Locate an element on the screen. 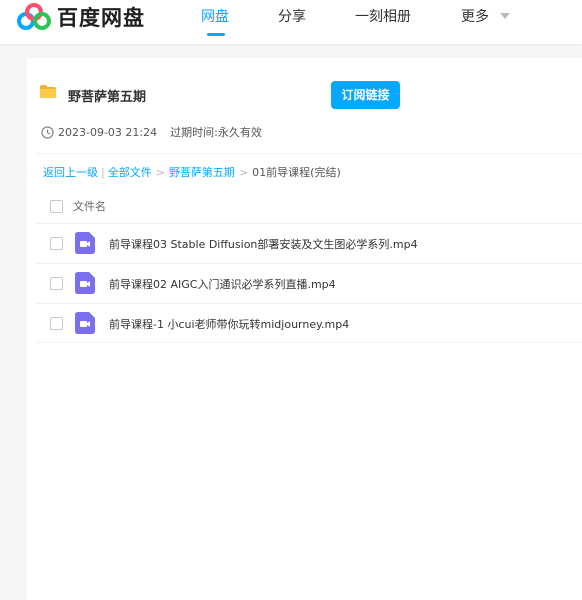  file-row: 前导课程03 Stable Diffusion部署安装及文生图必学系列.mp4 is located at coordinates (309, 243).